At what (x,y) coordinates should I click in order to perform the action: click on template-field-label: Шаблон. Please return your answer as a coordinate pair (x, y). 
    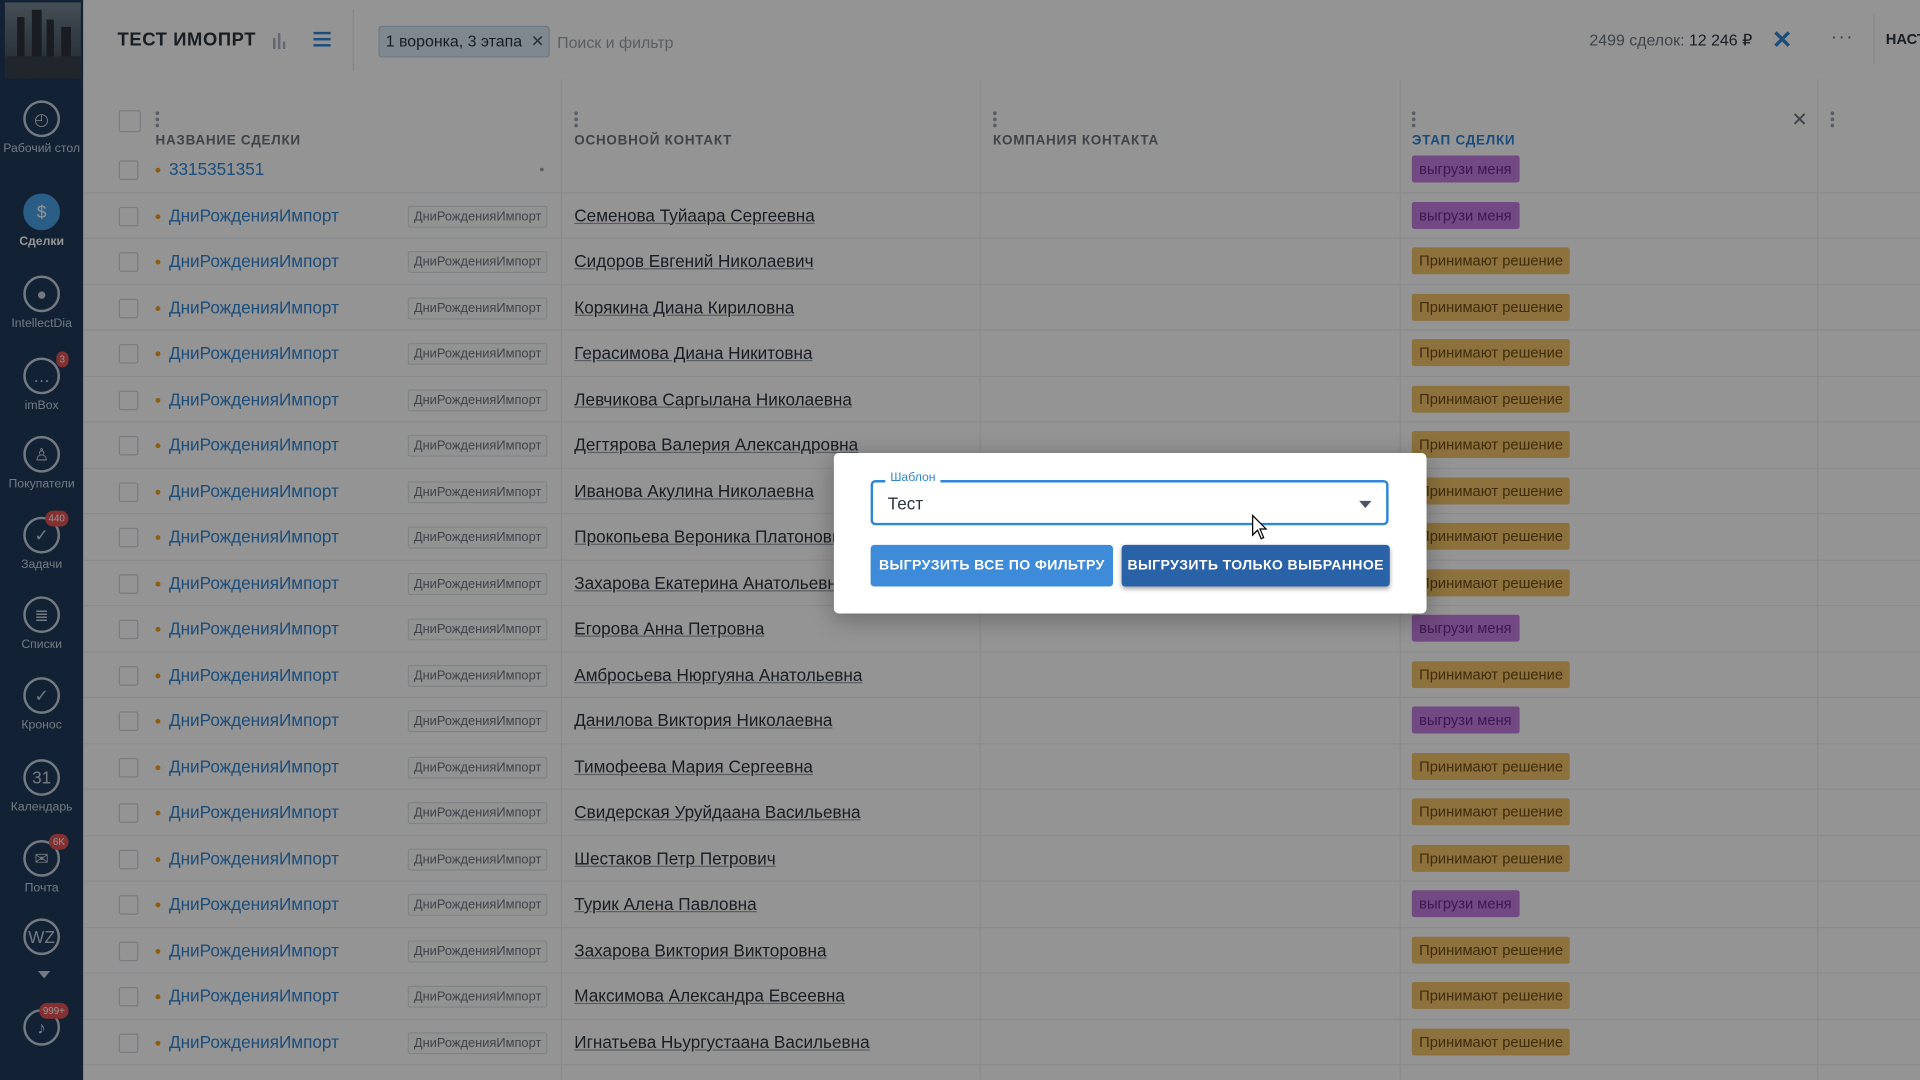
    Looking at the image, I should click on (913, 478).